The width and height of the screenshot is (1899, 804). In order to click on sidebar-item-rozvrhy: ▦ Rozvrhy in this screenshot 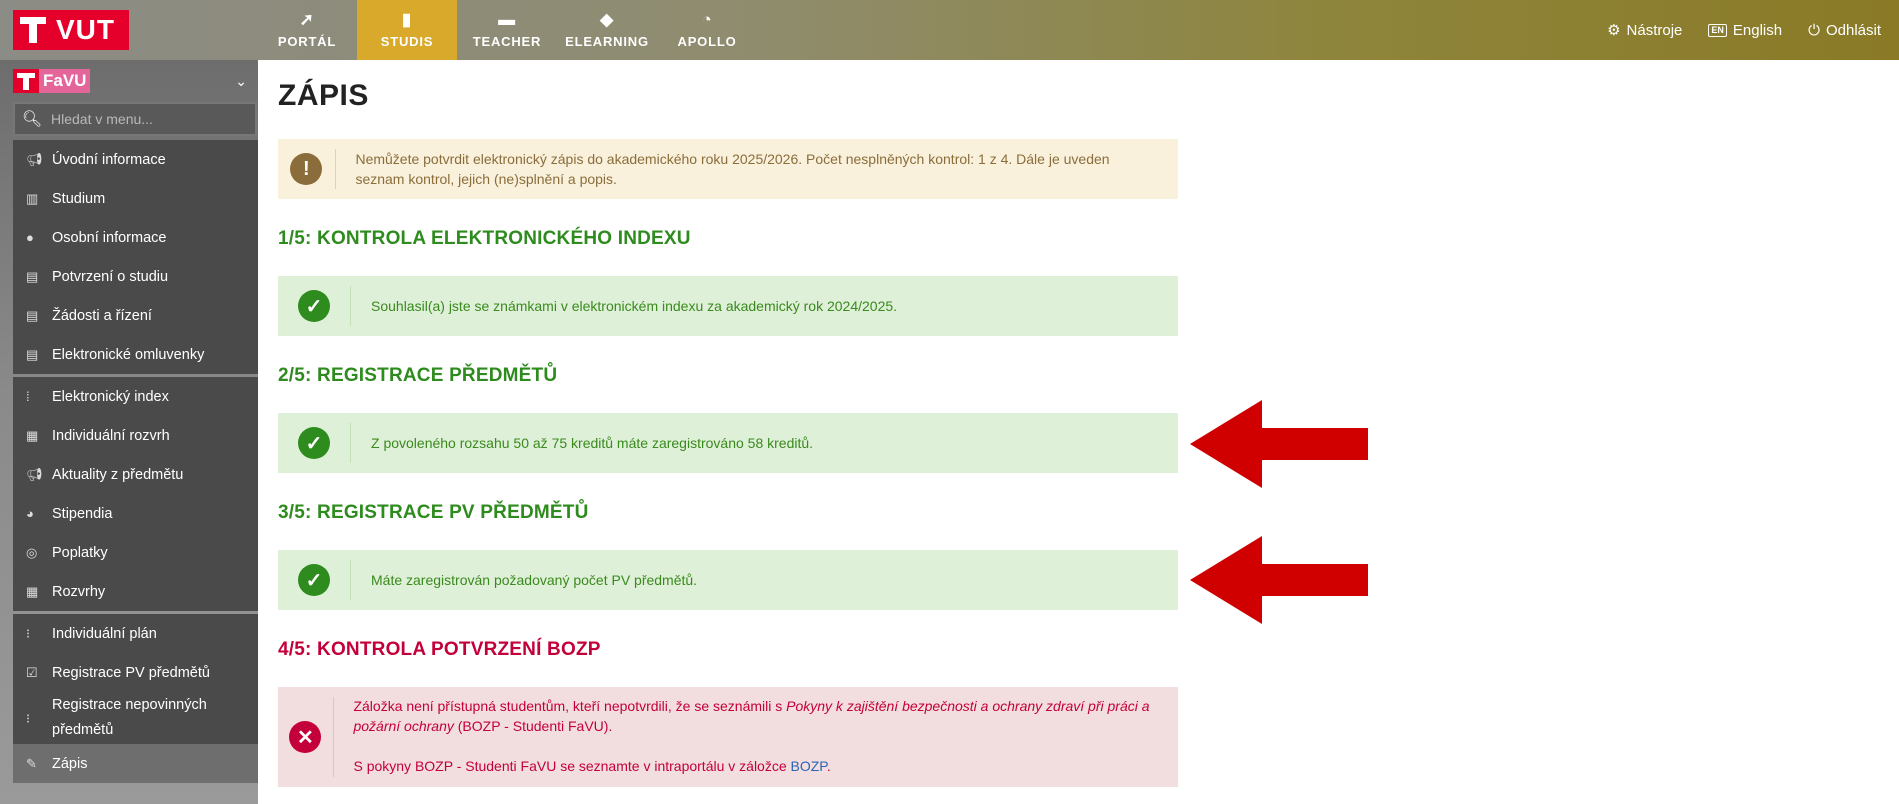, I will do `click(135, 591)`.